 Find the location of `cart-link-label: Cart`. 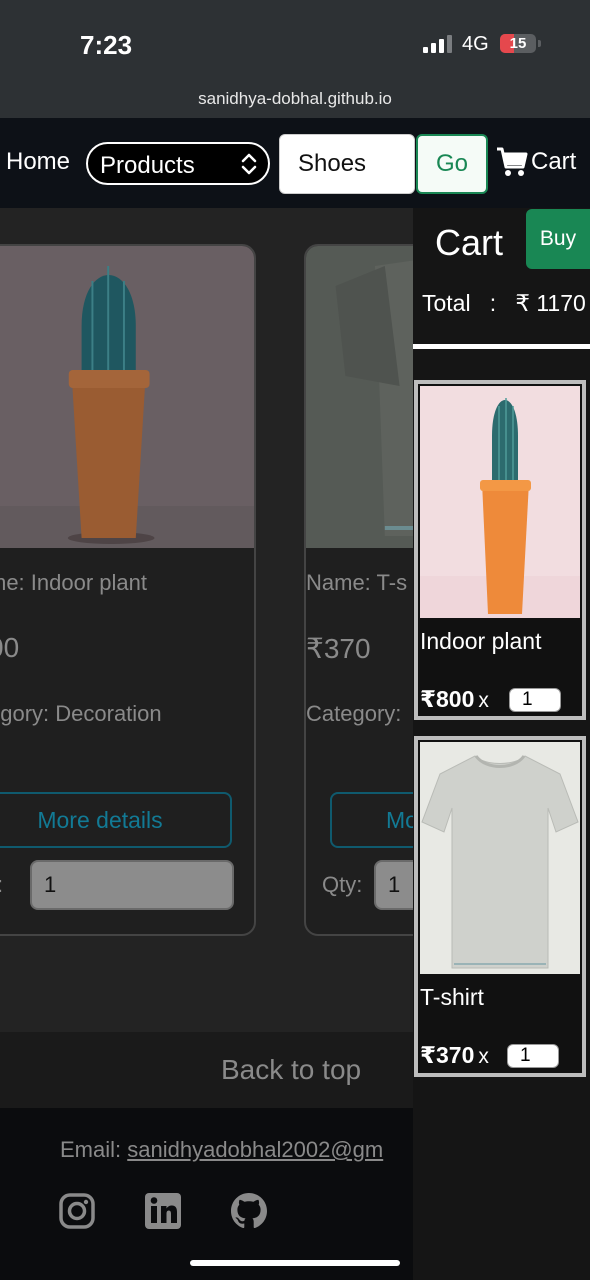

cart-link-label: Cart is located at coordinates (554, 161).